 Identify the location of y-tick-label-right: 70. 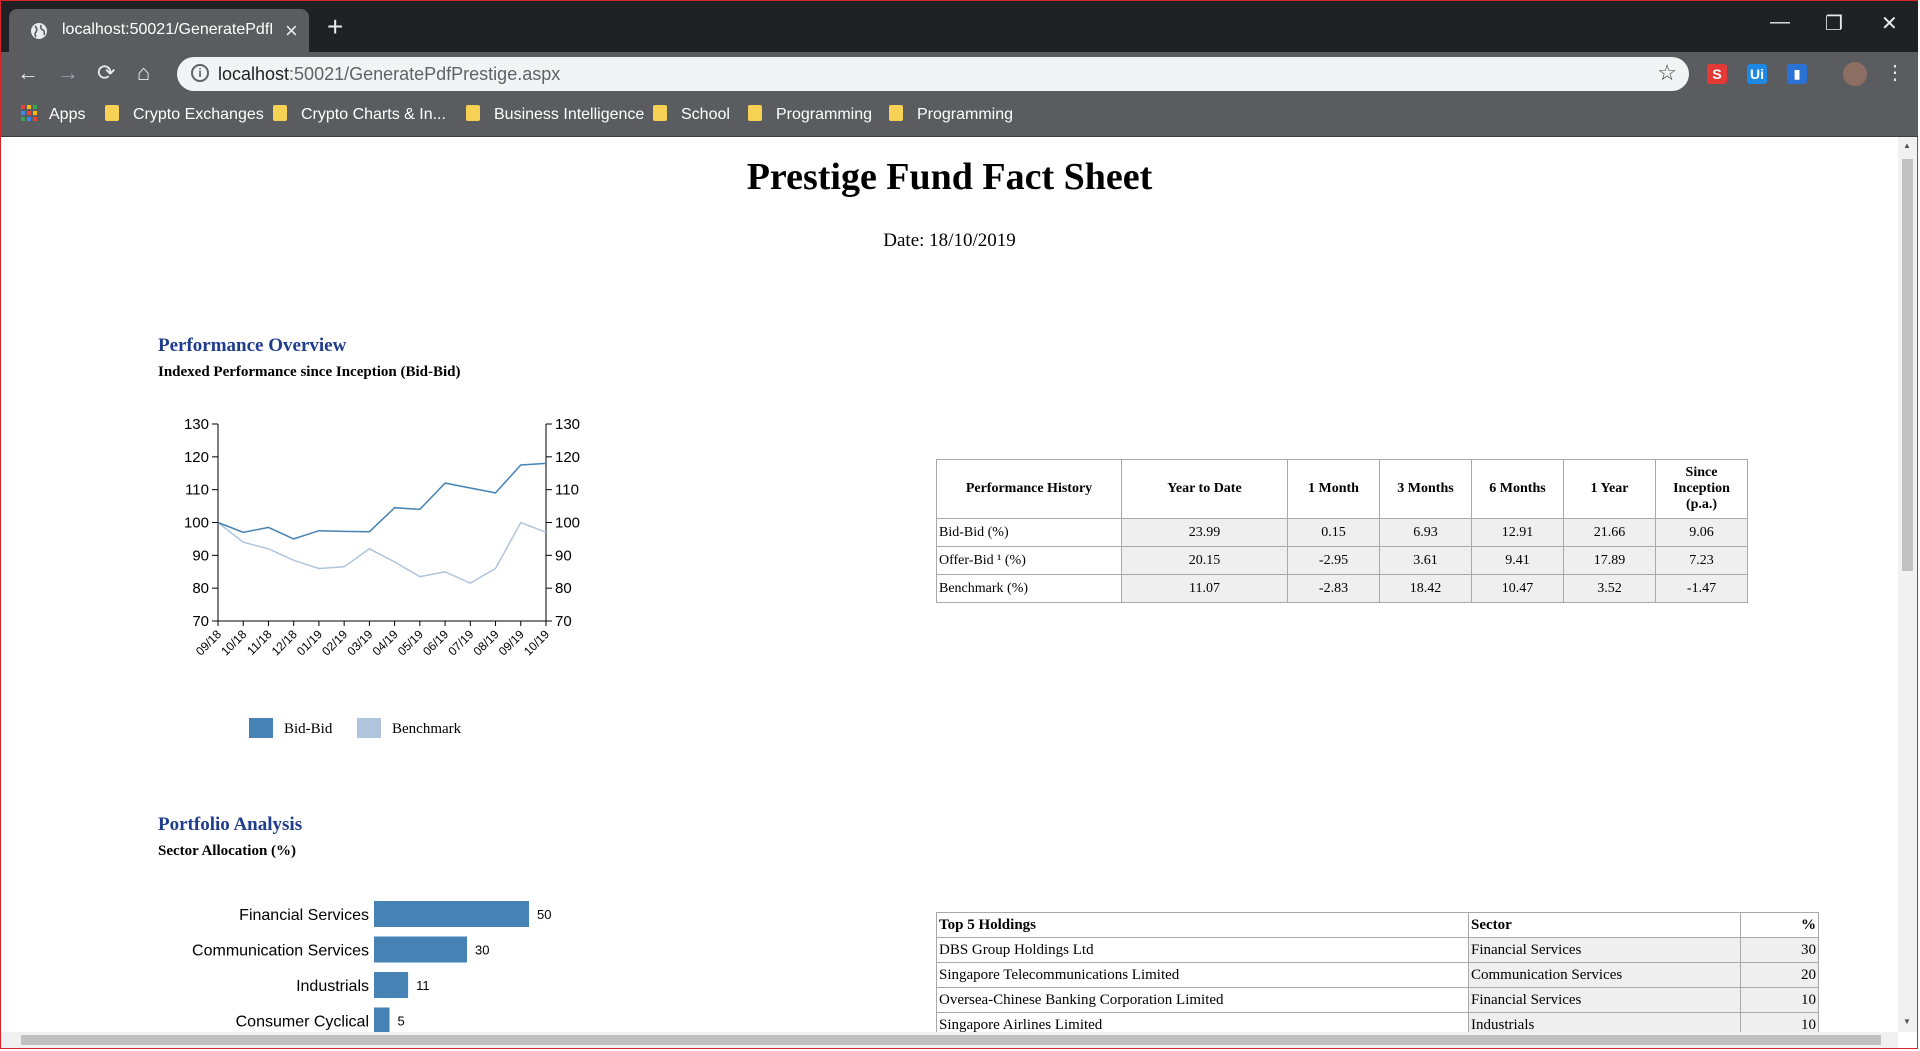
(563, 621).